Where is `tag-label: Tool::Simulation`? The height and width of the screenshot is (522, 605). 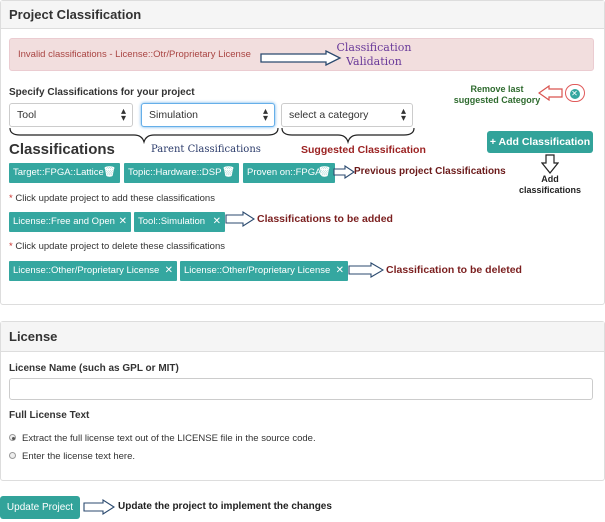 tag-label: Tool::Simulation is located at coordinates (172, 221).